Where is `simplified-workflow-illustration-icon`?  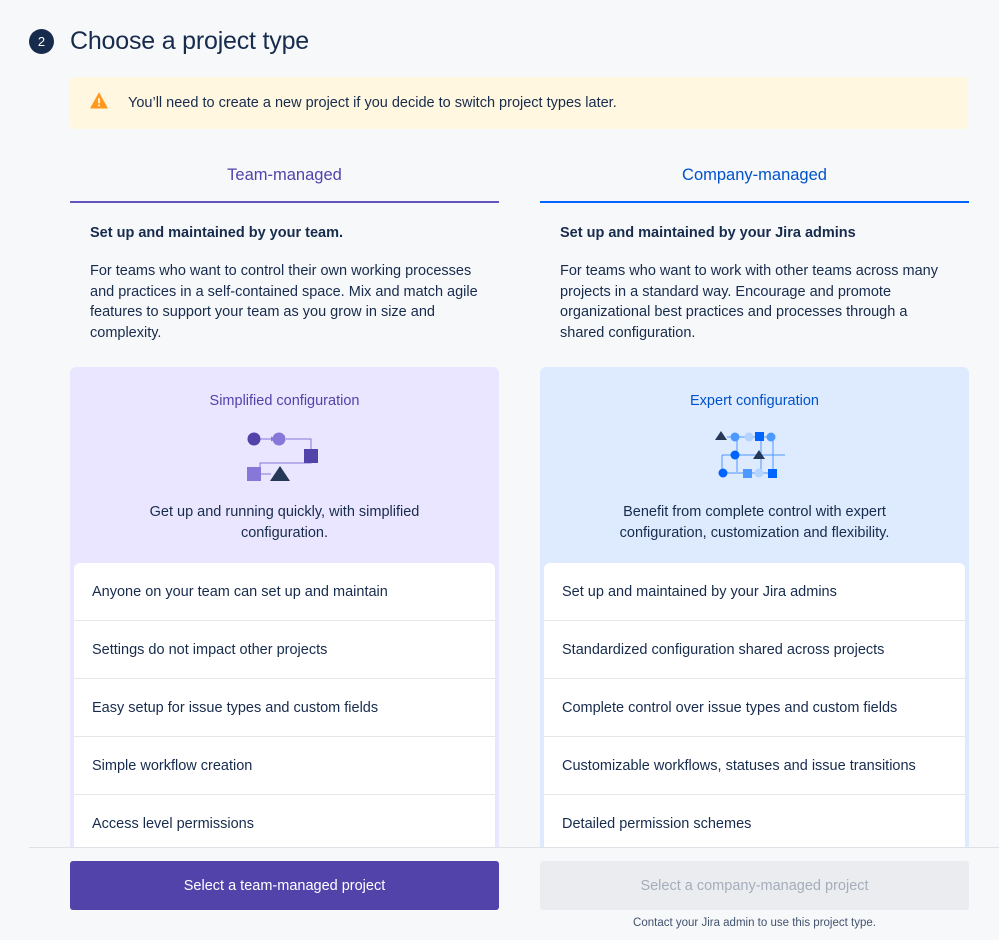
simplified-workflow-illustration-icon is located at coordinates (285, 457).